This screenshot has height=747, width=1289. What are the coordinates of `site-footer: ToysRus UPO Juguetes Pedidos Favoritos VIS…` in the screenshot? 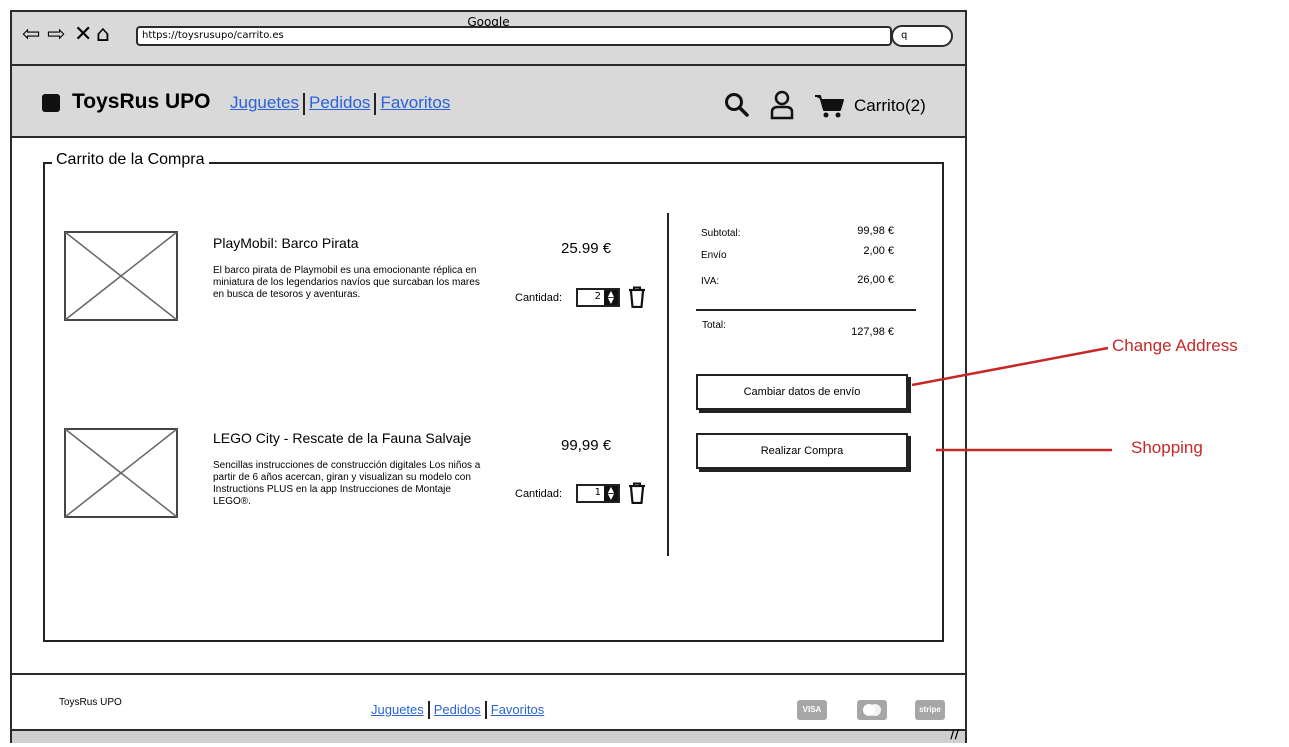 It's located at (488, 702).